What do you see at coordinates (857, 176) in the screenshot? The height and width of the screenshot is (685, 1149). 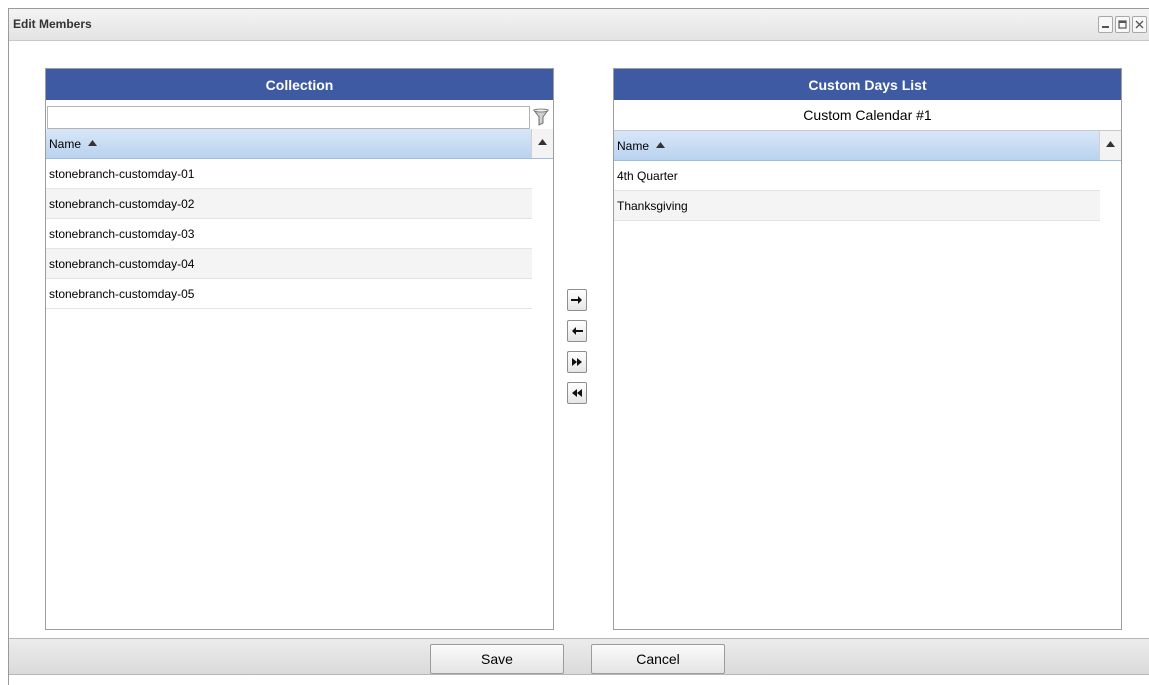 I see `list-item: 4th Quarter` at bounding box center [857, 176].